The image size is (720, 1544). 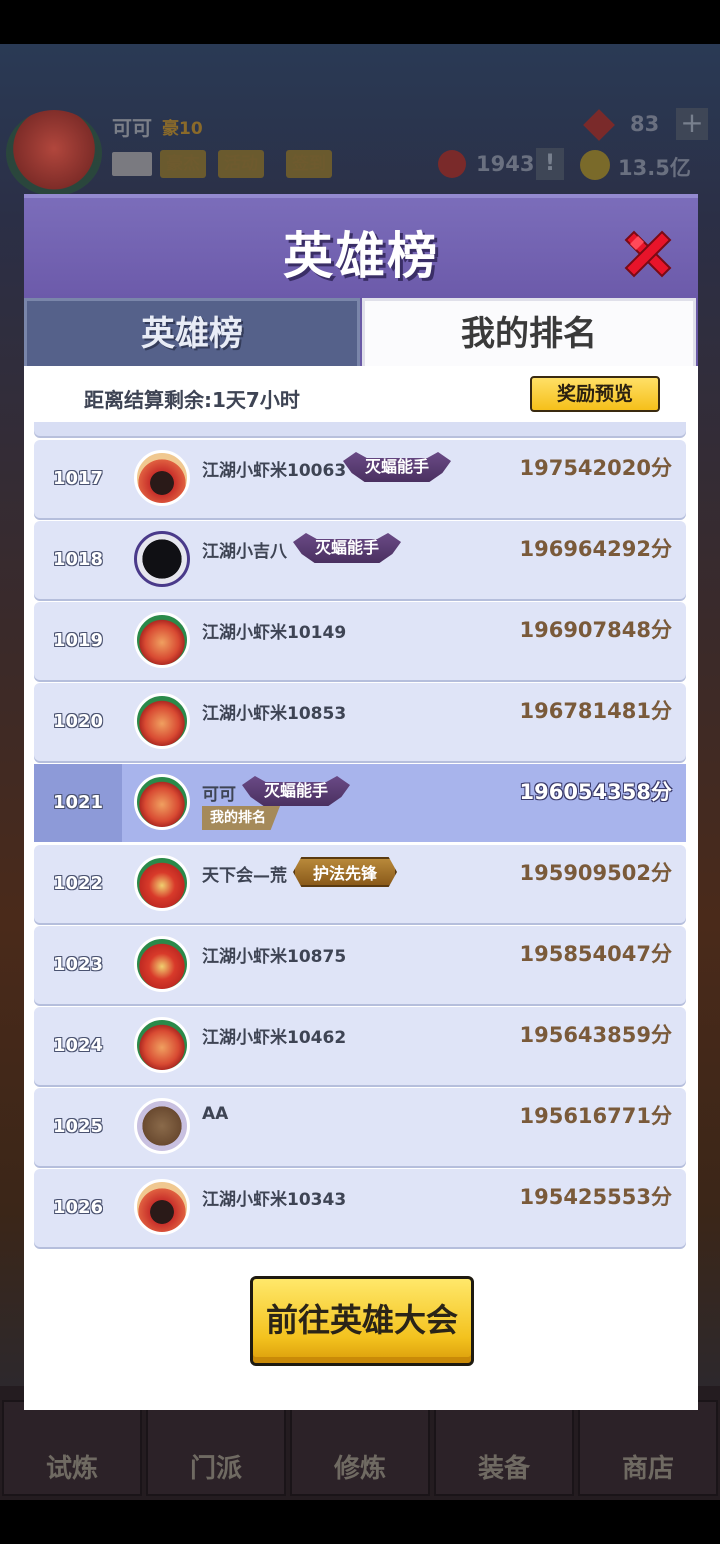 I want to click on table-row: 1024 江湖小虾米10462 195643859分, so click(x=360, y=1046).